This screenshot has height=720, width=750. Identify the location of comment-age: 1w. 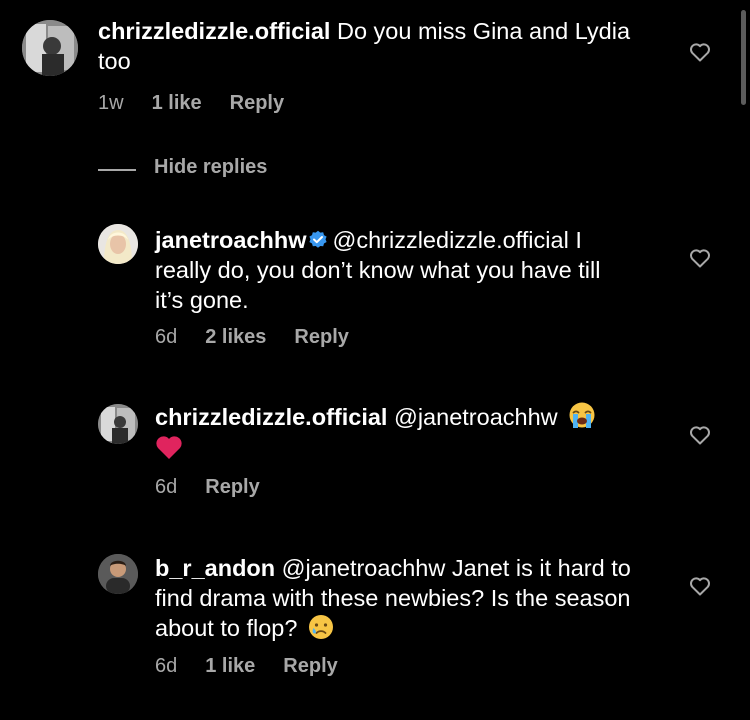
(111, 103).